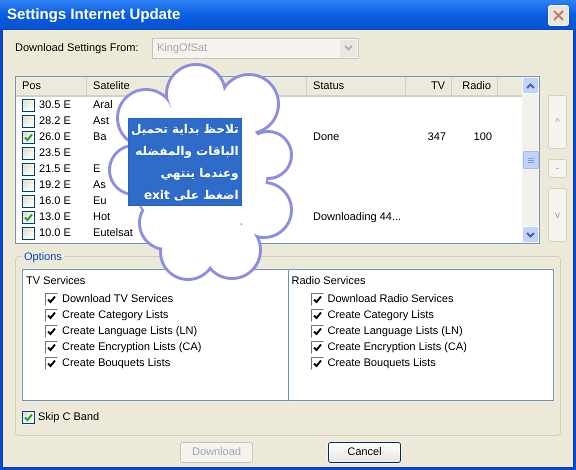  Describe the element at coordinates (96, 169) in the screenshot. I see `table-cell-text: E` at that location.